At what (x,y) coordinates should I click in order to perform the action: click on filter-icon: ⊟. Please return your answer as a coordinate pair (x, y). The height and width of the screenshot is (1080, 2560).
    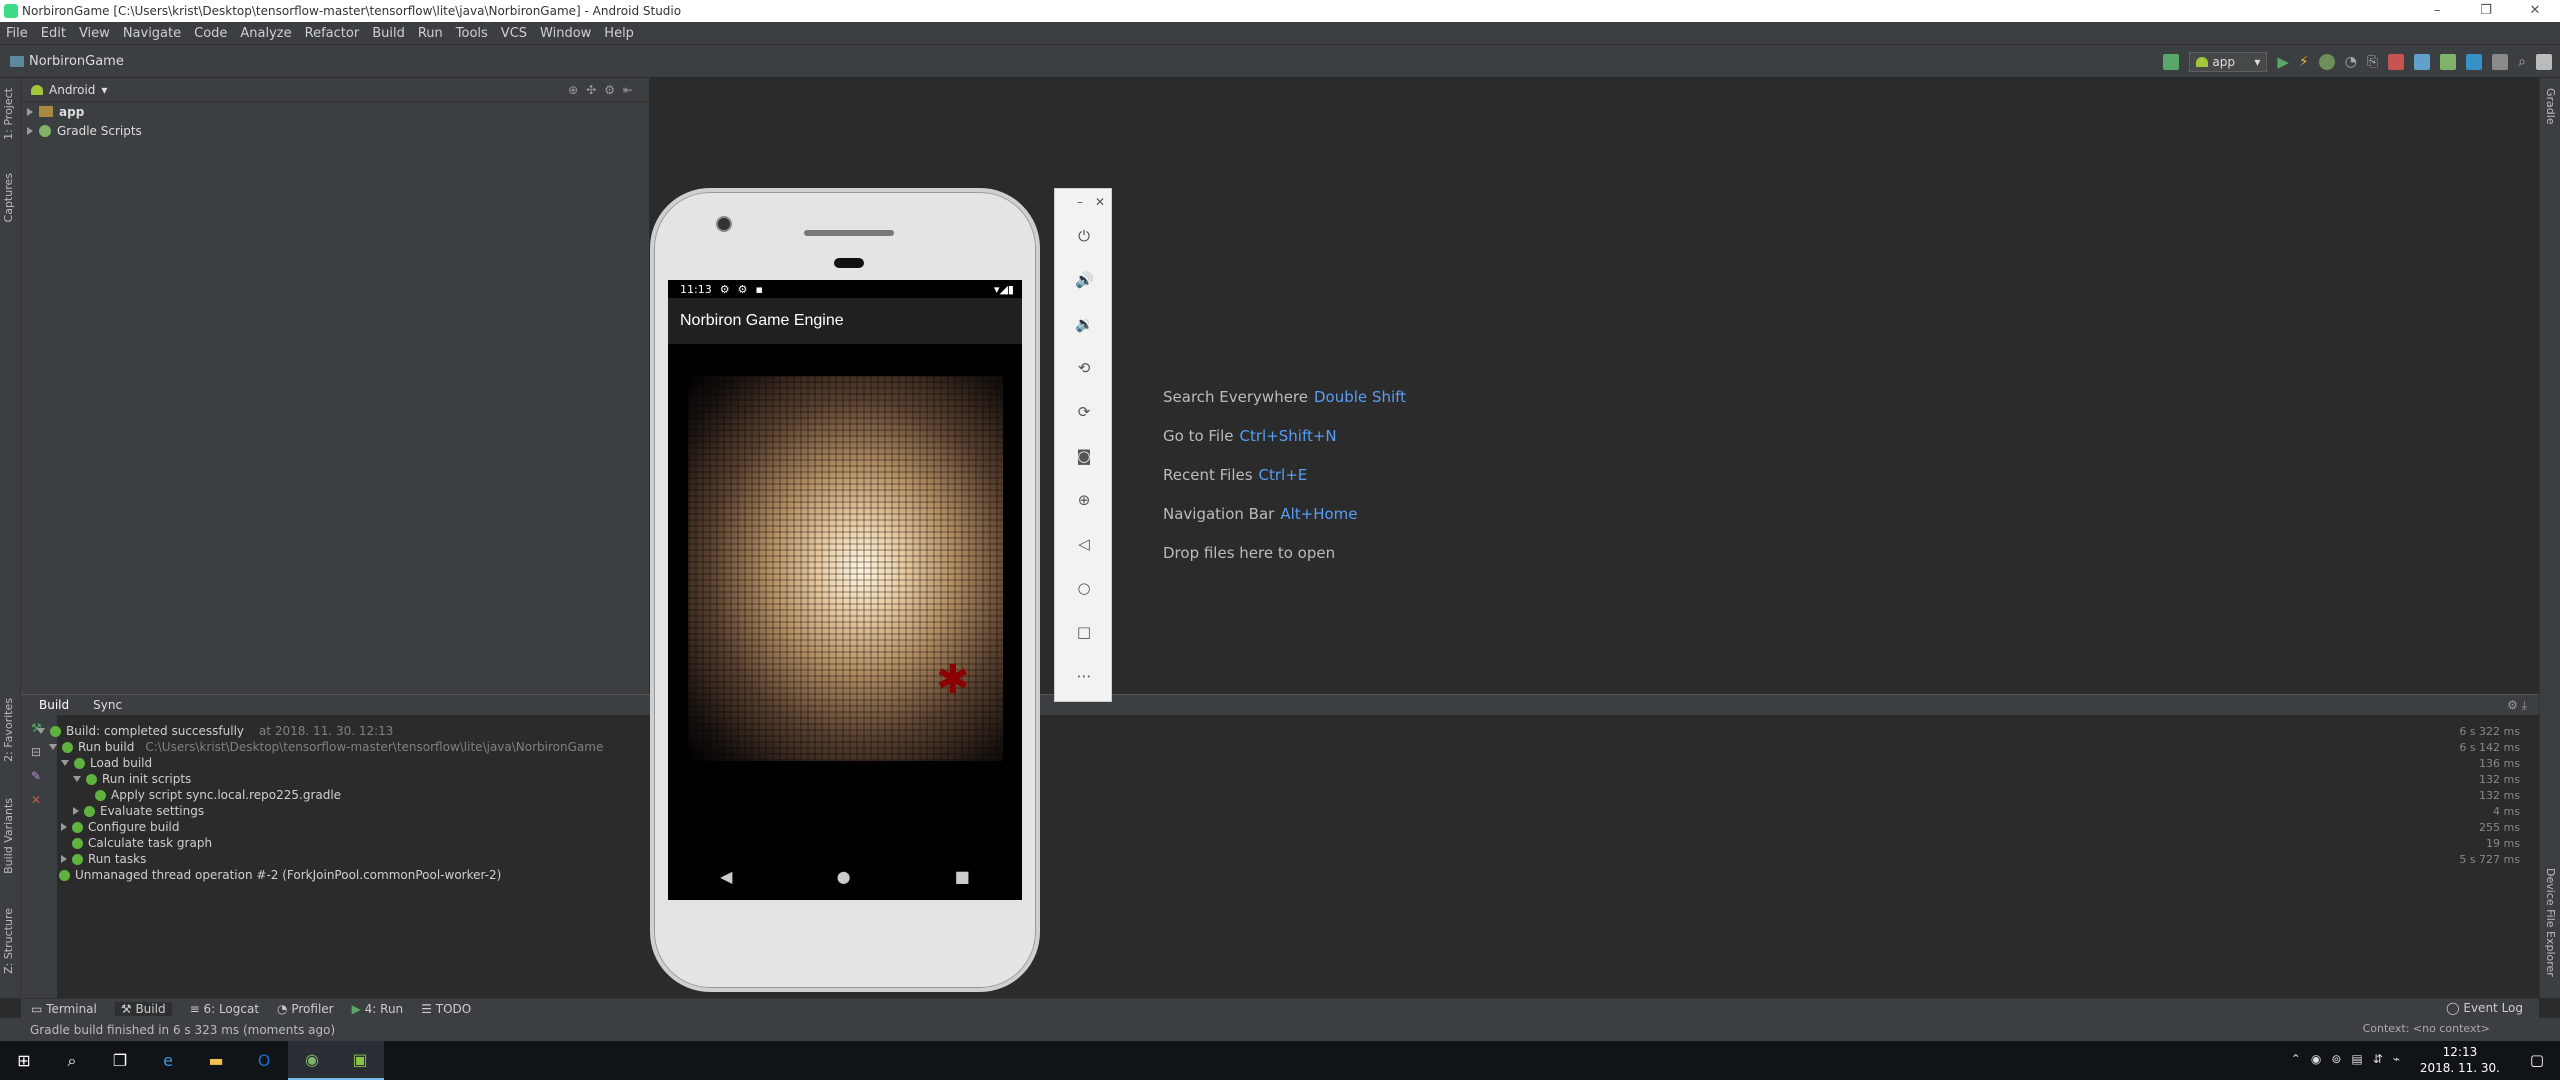
    Looking at the image, I should click on (36, 752).